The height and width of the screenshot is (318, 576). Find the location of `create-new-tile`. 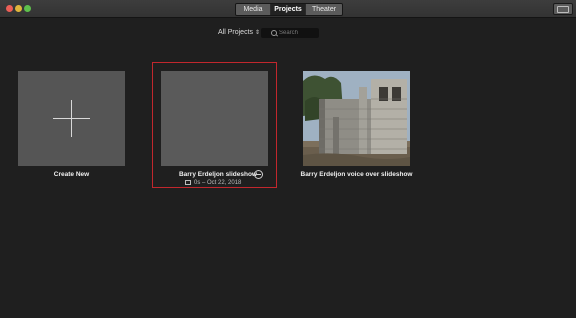

create-new-tile is located at coordinates (71, 118).